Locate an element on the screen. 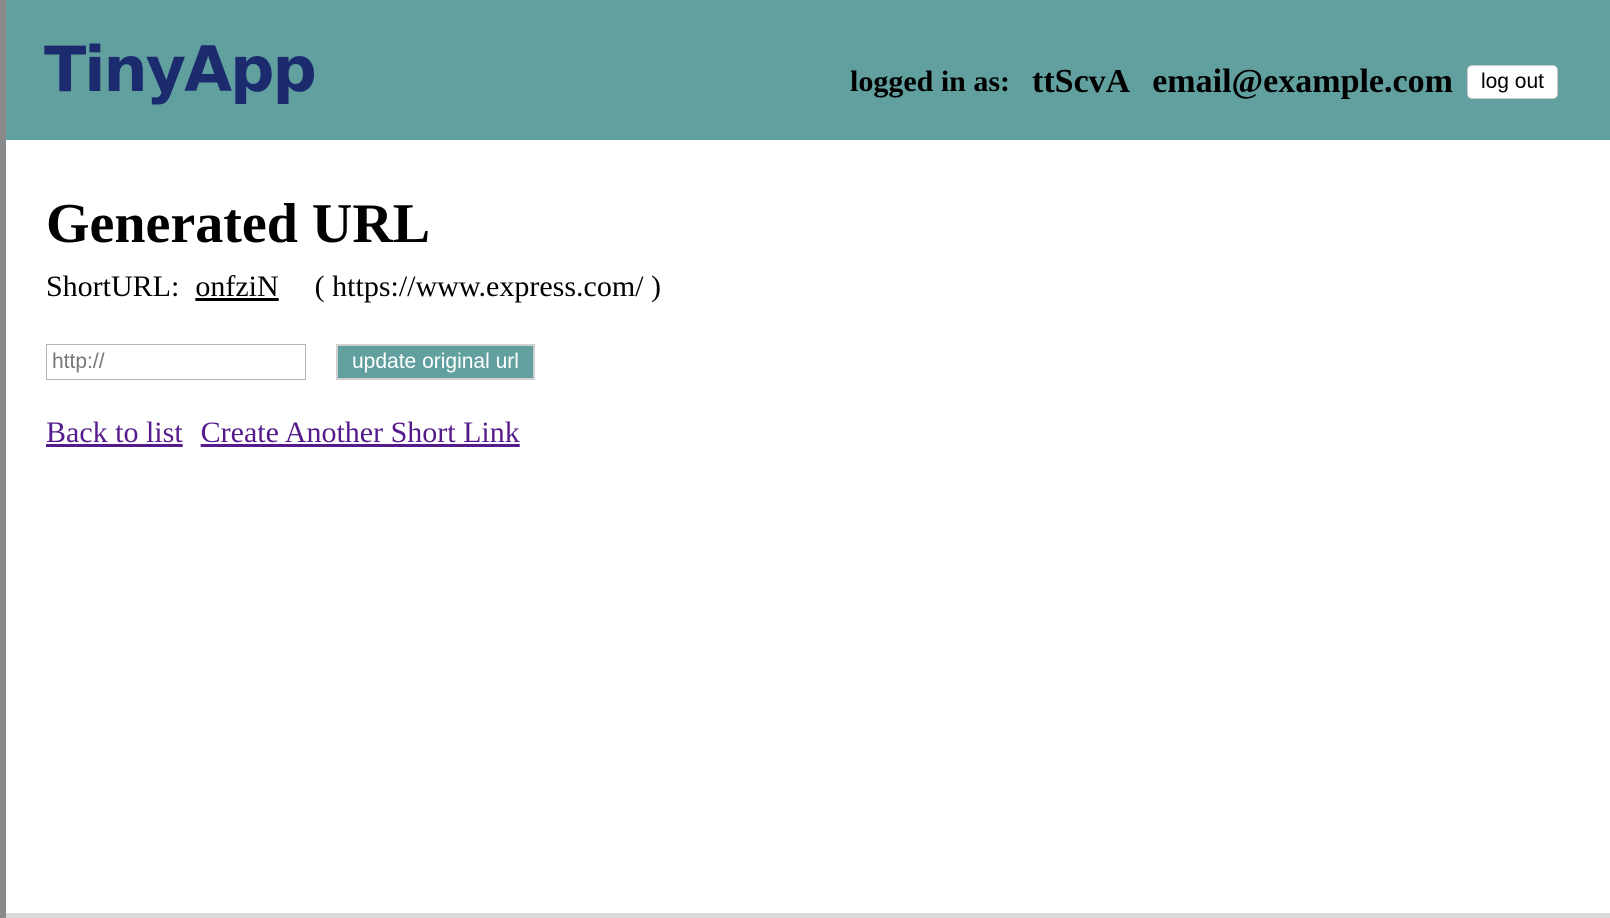 The height and width of the screenshot is (918, 1610). back-to-list-link: Back to list is located at coordinates (114, 432).